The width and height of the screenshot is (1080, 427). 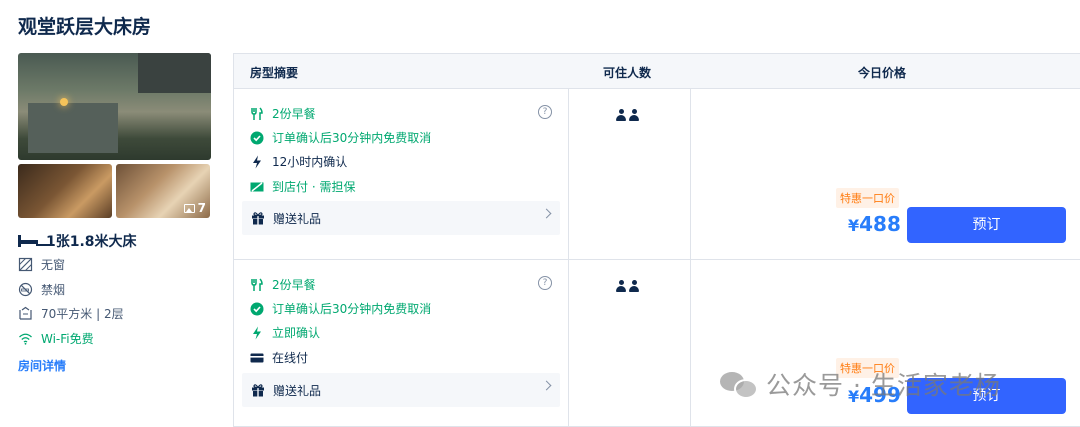 I want to click on deal-tag: 特惠一口价, so click(x=867, y=198).